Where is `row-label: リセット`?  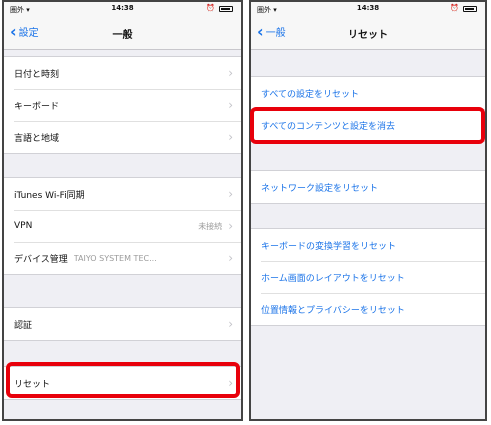 row-label: リセット is located at coordinates (32, 384).